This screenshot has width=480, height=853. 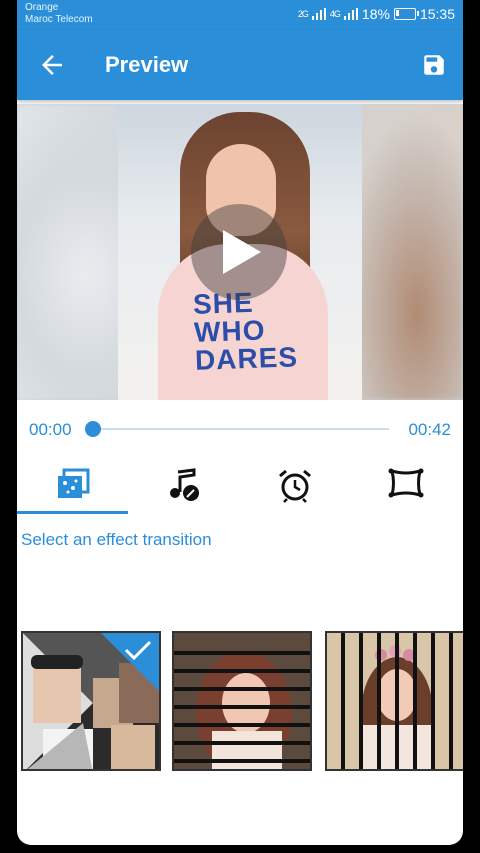 I want to click on play-icon, so click(x=242, y=252).